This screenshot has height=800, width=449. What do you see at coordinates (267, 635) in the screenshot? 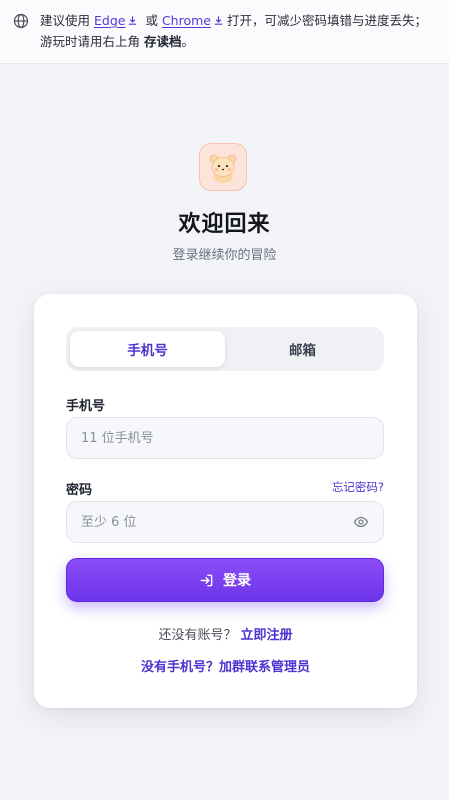
I see `register-link: 立即注册` at bounding box center [267, 635].